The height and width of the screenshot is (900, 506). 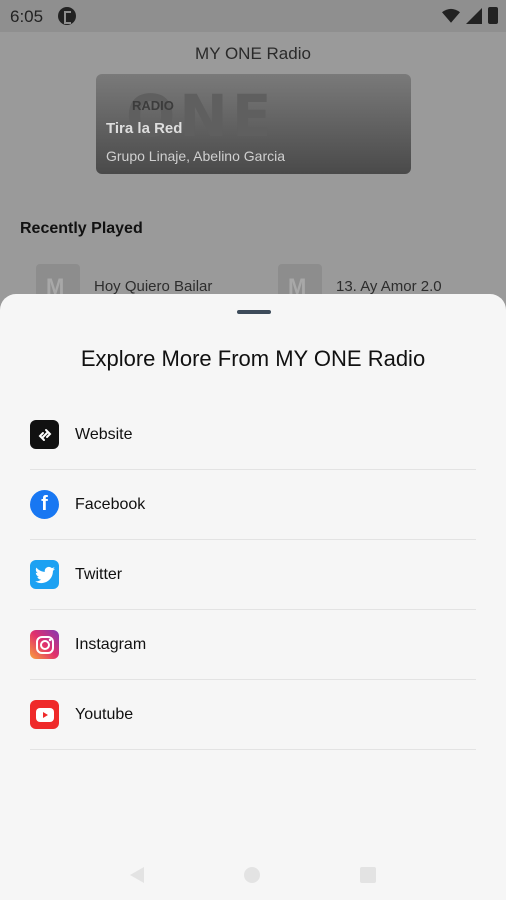 I want to click on facebook-icon: f, so click(x=44, y=504).